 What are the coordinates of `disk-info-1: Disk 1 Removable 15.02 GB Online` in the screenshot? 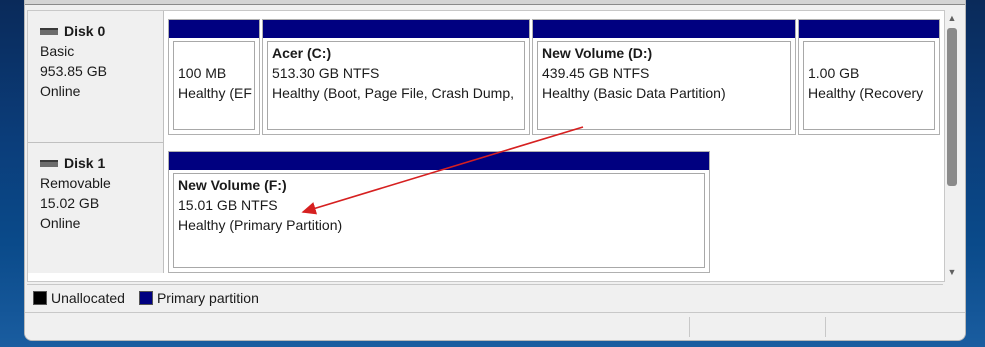 It's located at (96, 208).